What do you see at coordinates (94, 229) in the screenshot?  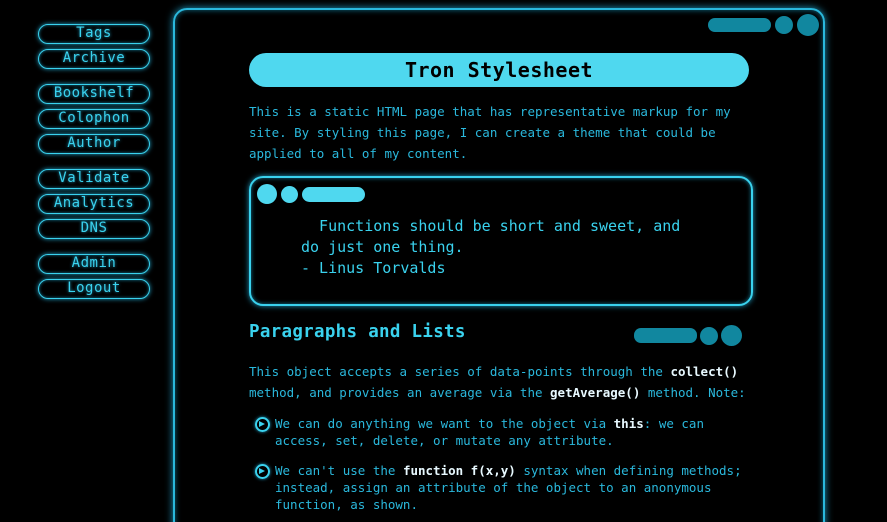 I see `nav-dns: DNS` at bounding box center [94, 229].